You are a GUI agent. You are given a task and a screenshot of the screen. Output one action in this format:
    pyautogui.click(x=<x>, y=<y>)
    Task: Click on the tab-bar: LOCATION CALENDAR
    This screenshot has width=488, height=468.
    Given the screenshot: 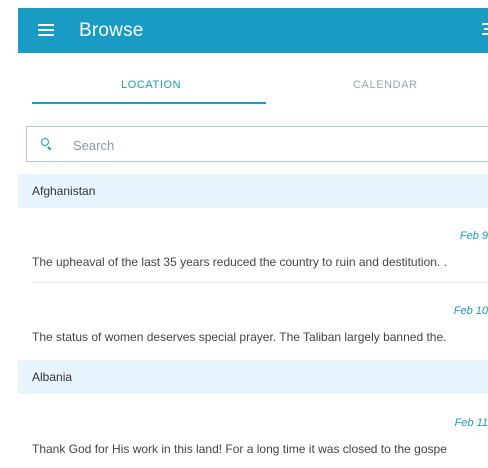 What is the action you would take?
    pyautogui.click(x=253, y=80)
    